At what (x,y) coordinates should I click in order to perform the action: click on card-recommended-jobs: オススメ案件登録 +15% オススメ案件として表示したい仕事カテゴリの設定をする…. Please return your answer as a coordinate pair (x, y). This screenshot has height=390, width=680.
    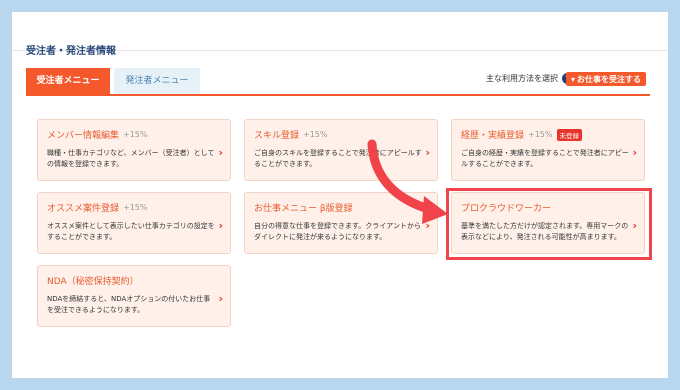
    Looking at the image, I should click on (134, 223).